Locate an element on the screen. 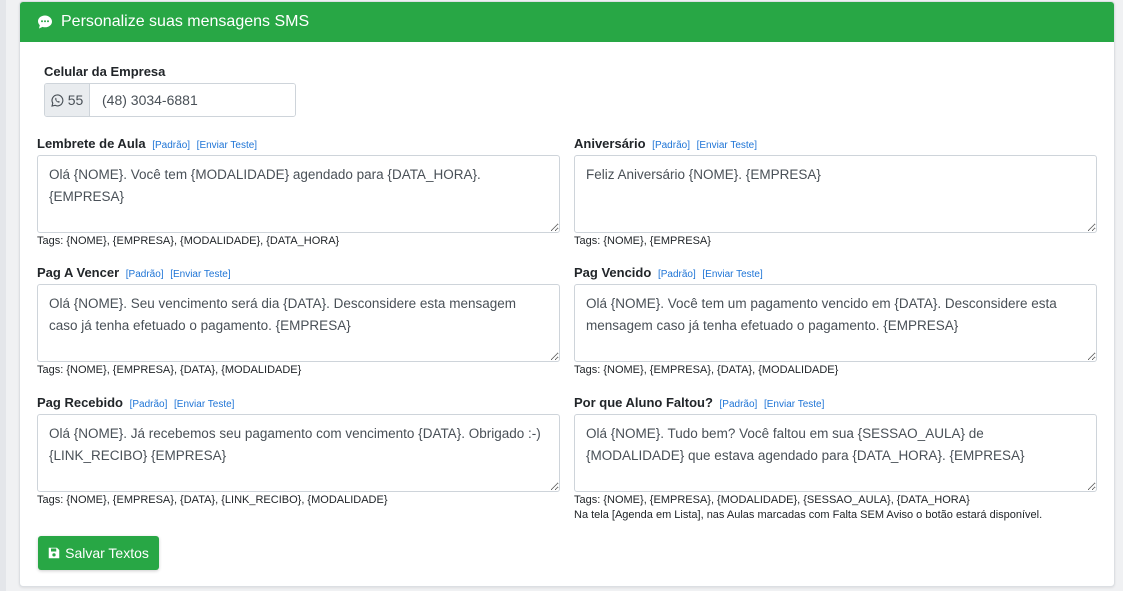 This screenshot has width=1123, height=591. field-label: Lembrete de Aula is located at coordinates (91, 143).